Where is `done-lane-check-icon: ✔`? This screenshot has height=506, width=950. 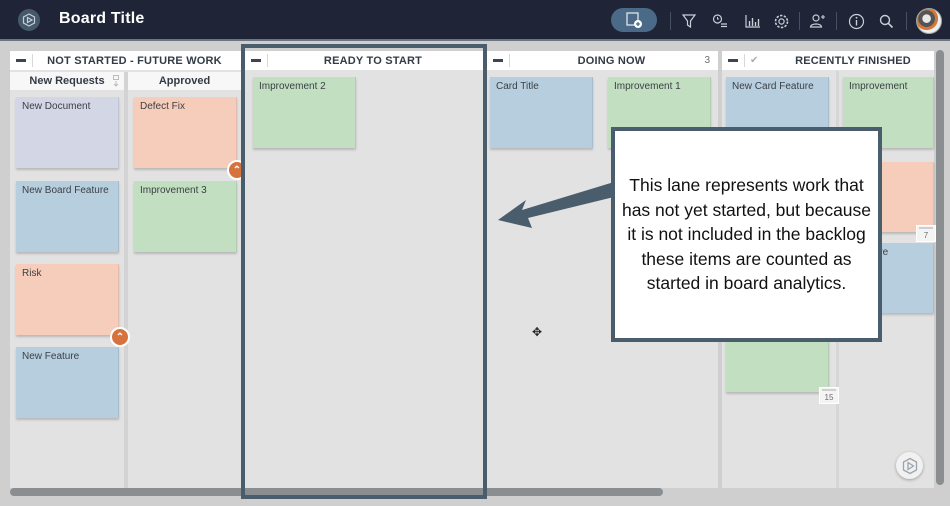 done-lane-check-icon: ✔ is located at coordinates (754, 60).